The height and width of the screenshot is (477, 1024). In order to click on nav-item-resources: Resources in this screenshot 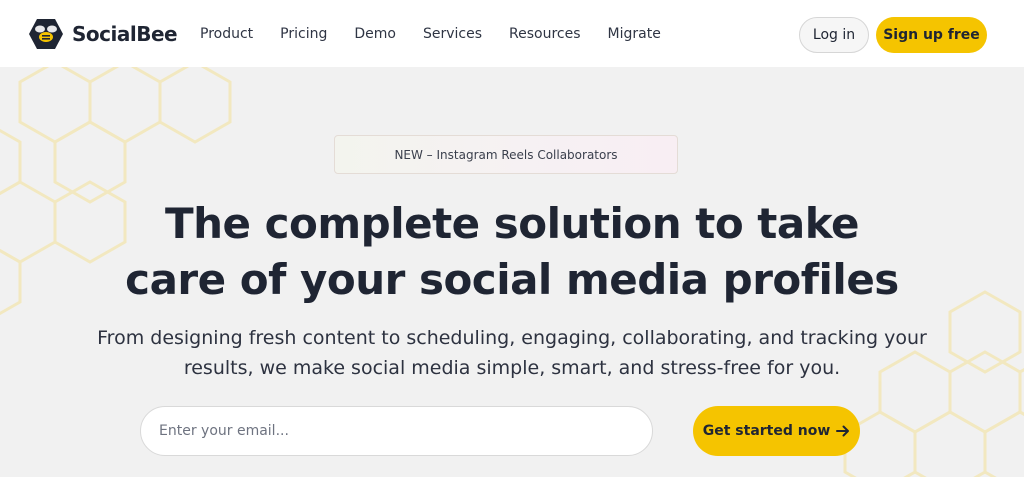, I will do `click(545, 34)`.